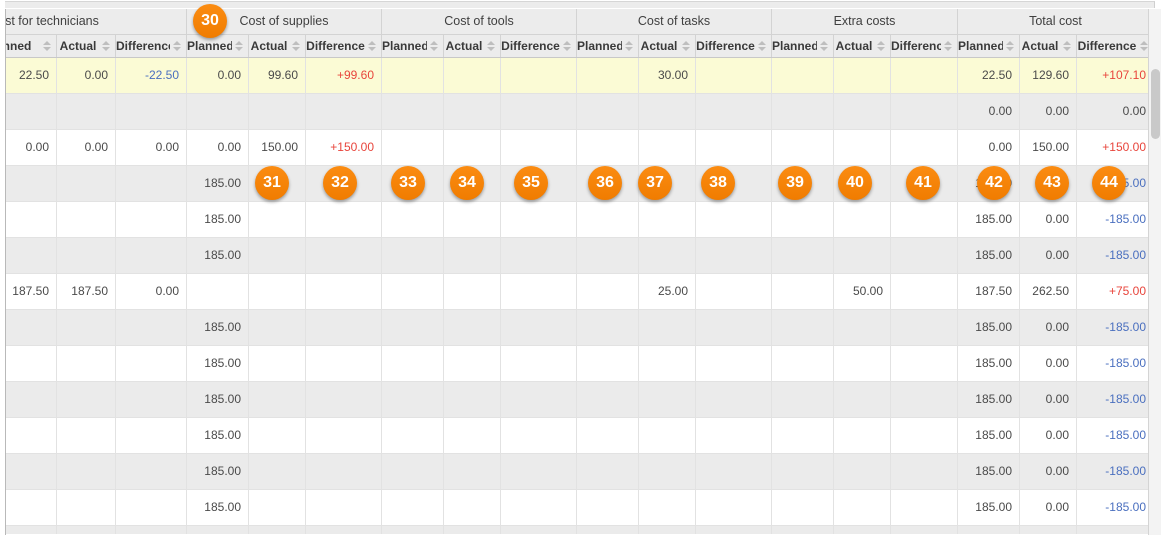 This screenshot has height=535, width=1161. I want to click on table-cell: 22.50, so click(31, 75).